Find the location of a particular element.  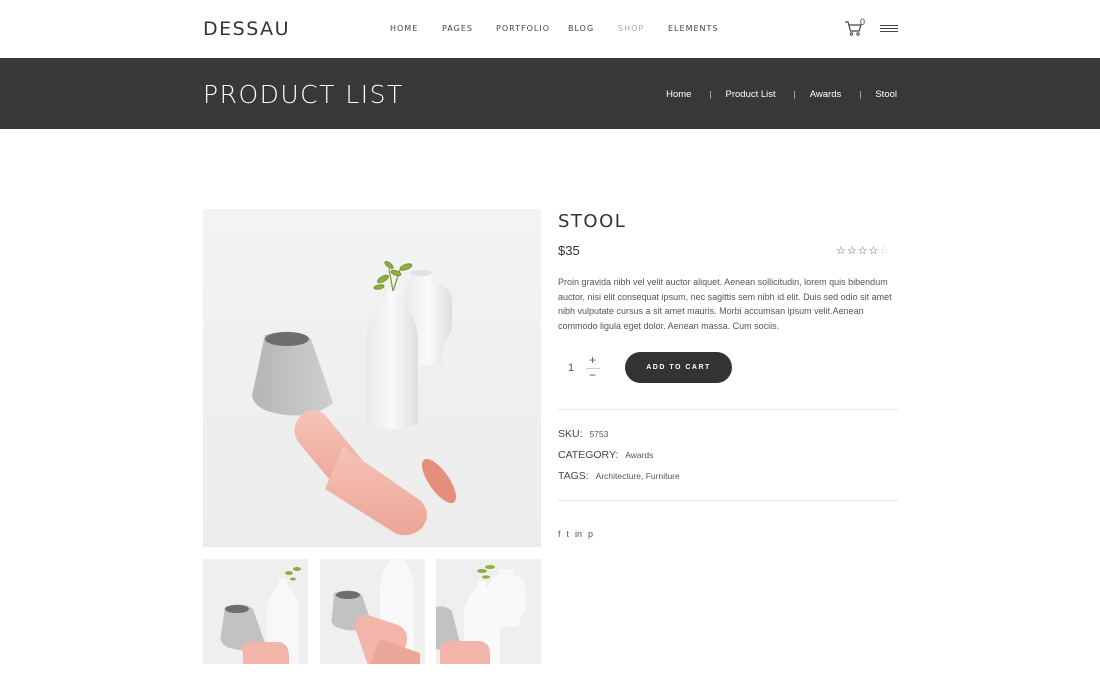

product-category: CATEGORY: Awards is located at coordinates (605, 455).